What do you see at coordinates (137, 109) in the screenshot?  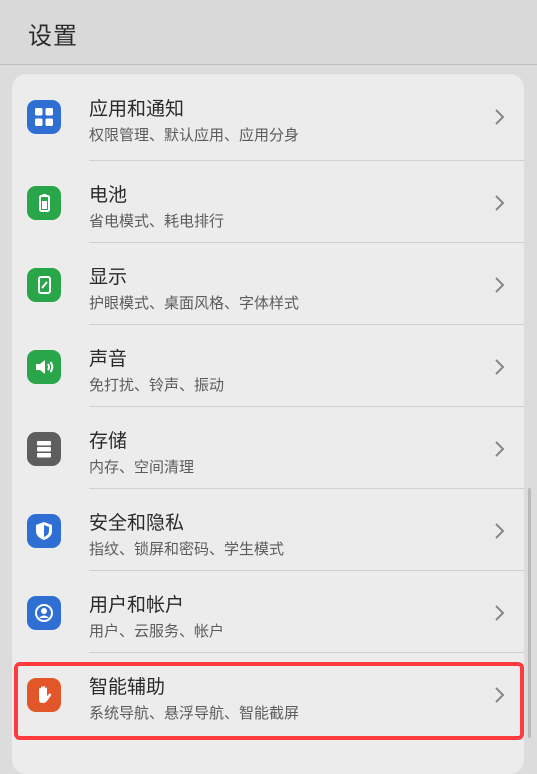 I see `settings-item-title: 应用和通知` at bounding box center [137, 109].